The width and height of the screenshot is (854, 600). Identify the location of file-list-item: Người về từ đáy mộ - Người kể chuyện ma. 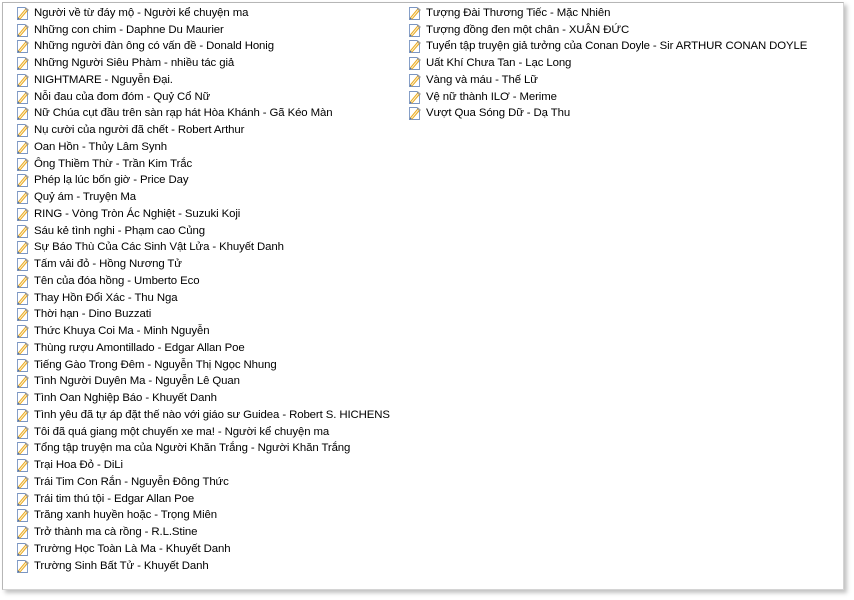
(212, 13).